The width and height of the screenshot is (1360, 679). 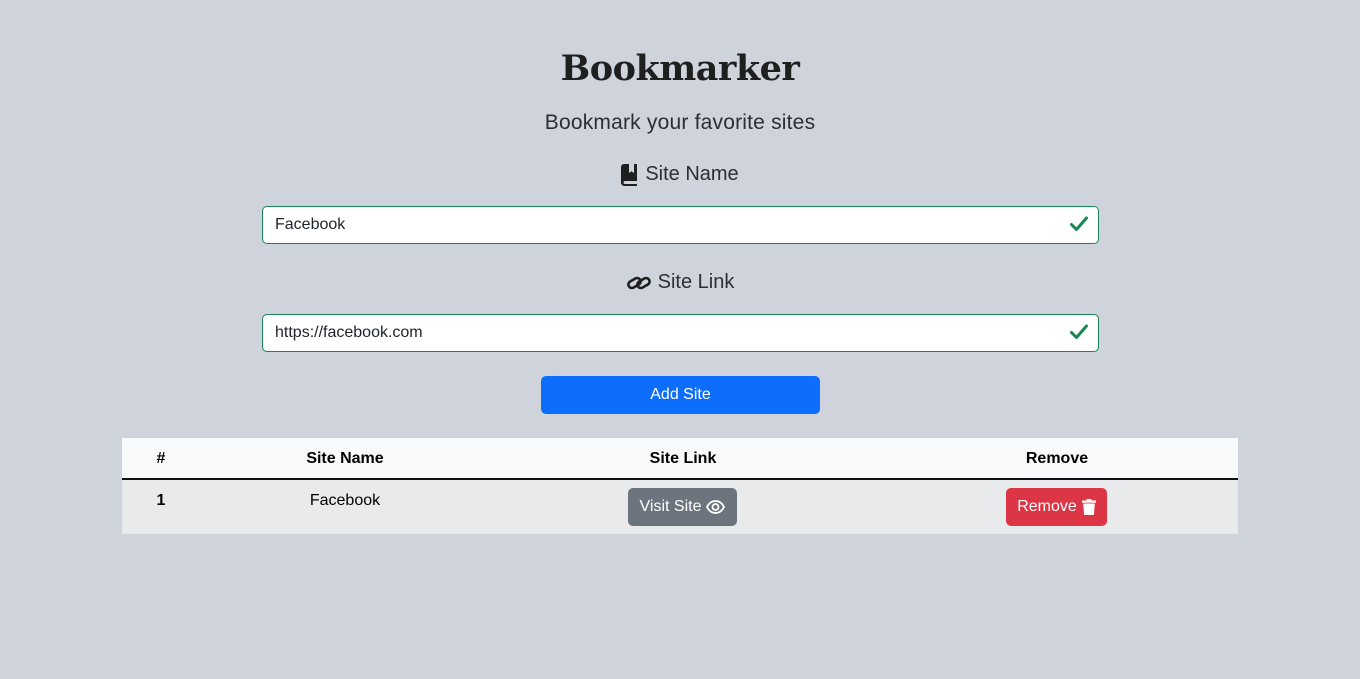 What do you see at coordinates (639, 283) in the screenshot?
I see `link-icon` at bounding box center [639, 283].